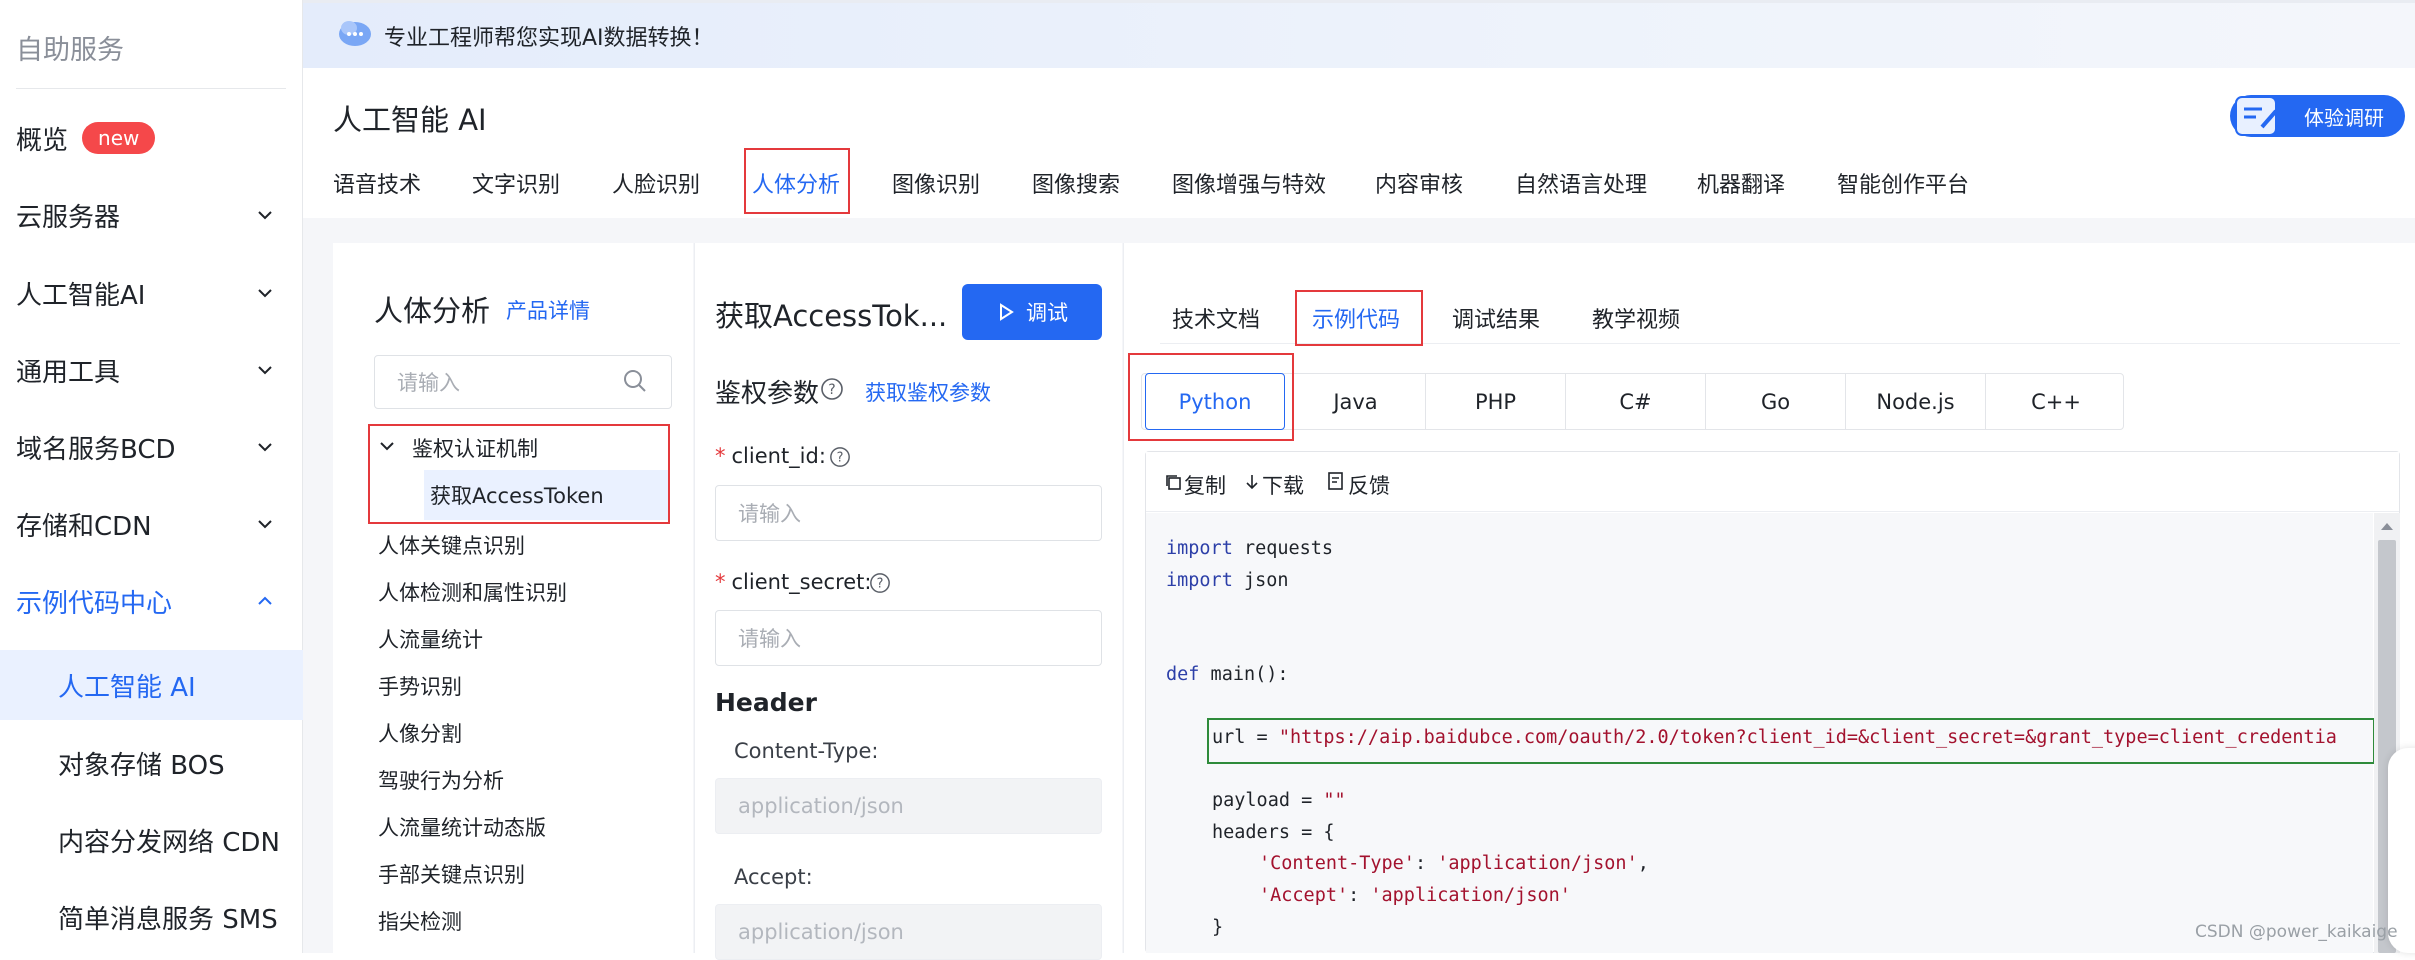  I want to click on tab-image-search: 图像搜索, so click(1076, 183).